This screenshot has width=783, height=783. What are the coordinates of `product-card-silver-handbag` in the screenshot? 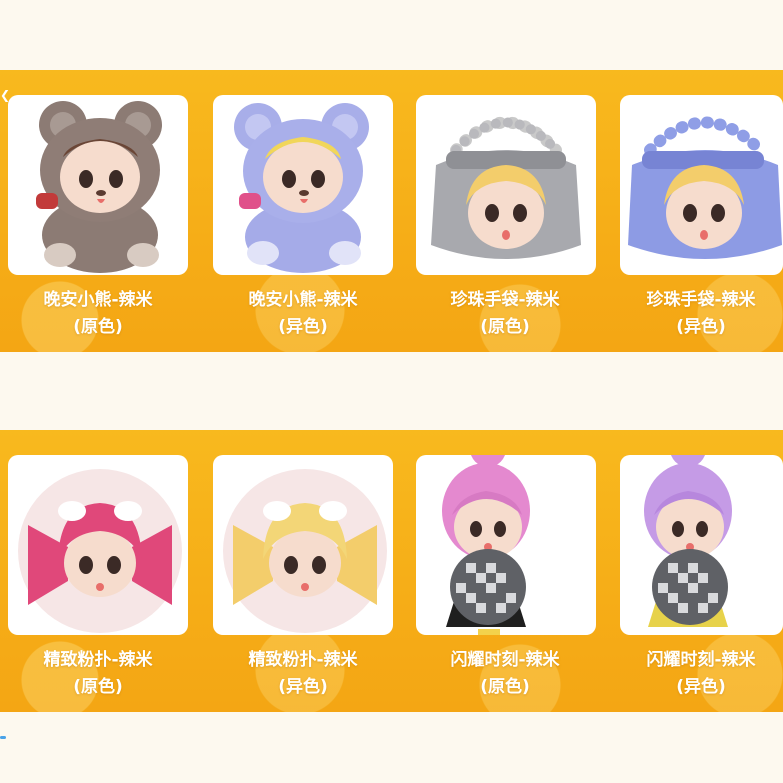 It's located at (506, 185).